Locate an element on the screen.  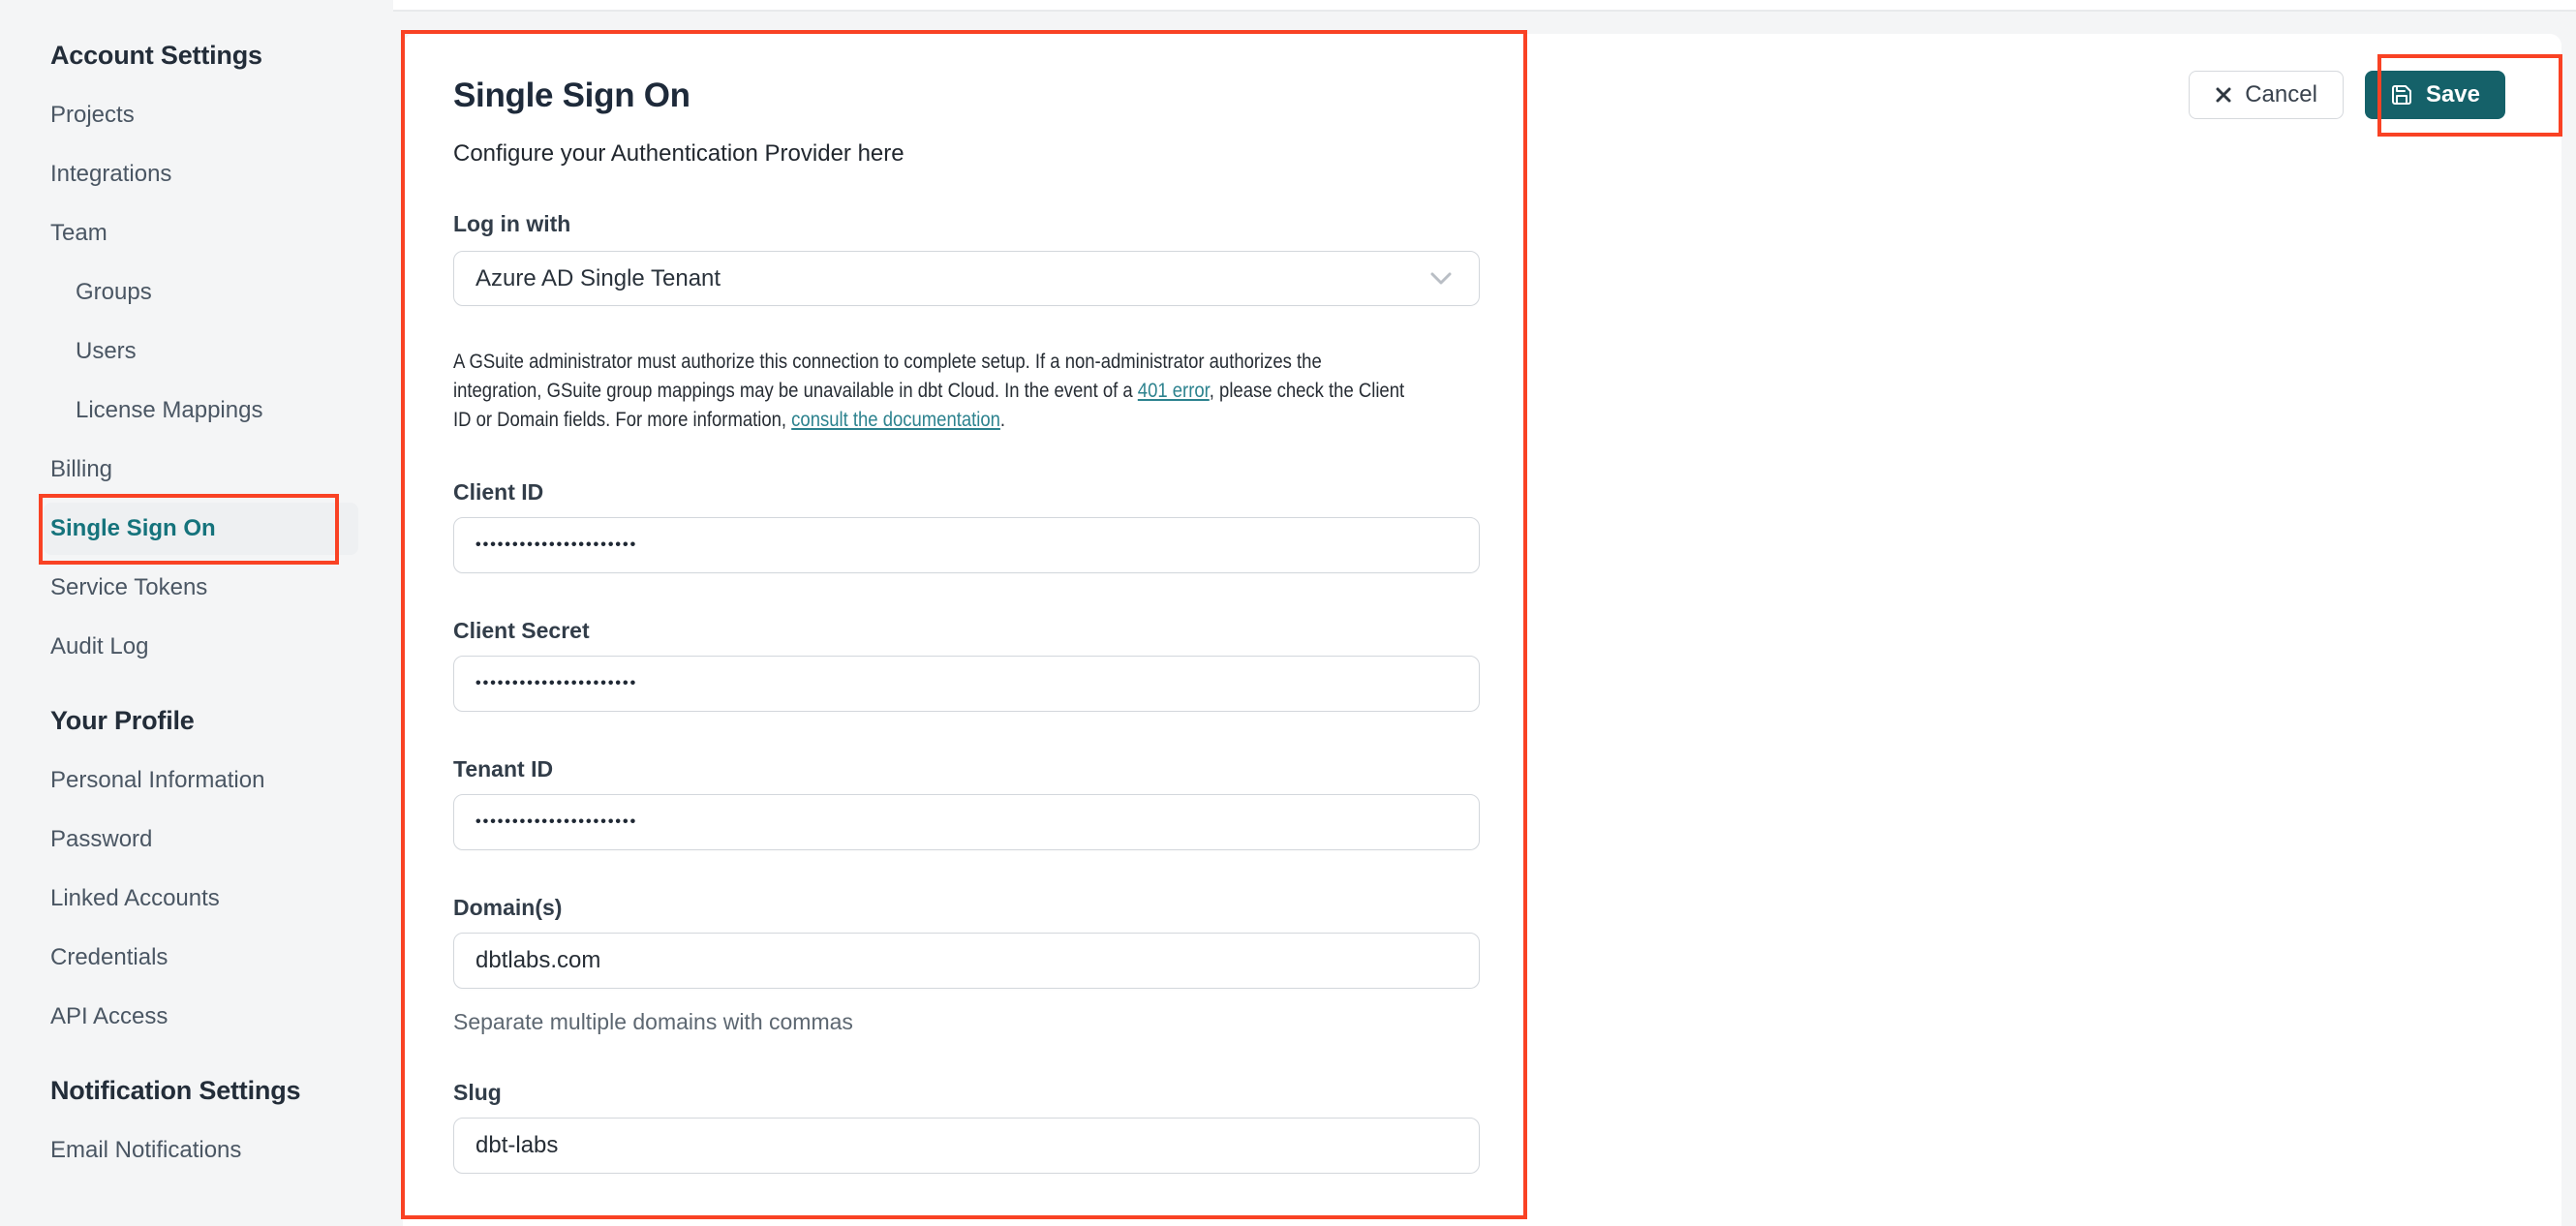
client-id-input is located at coordinates (966, 545).